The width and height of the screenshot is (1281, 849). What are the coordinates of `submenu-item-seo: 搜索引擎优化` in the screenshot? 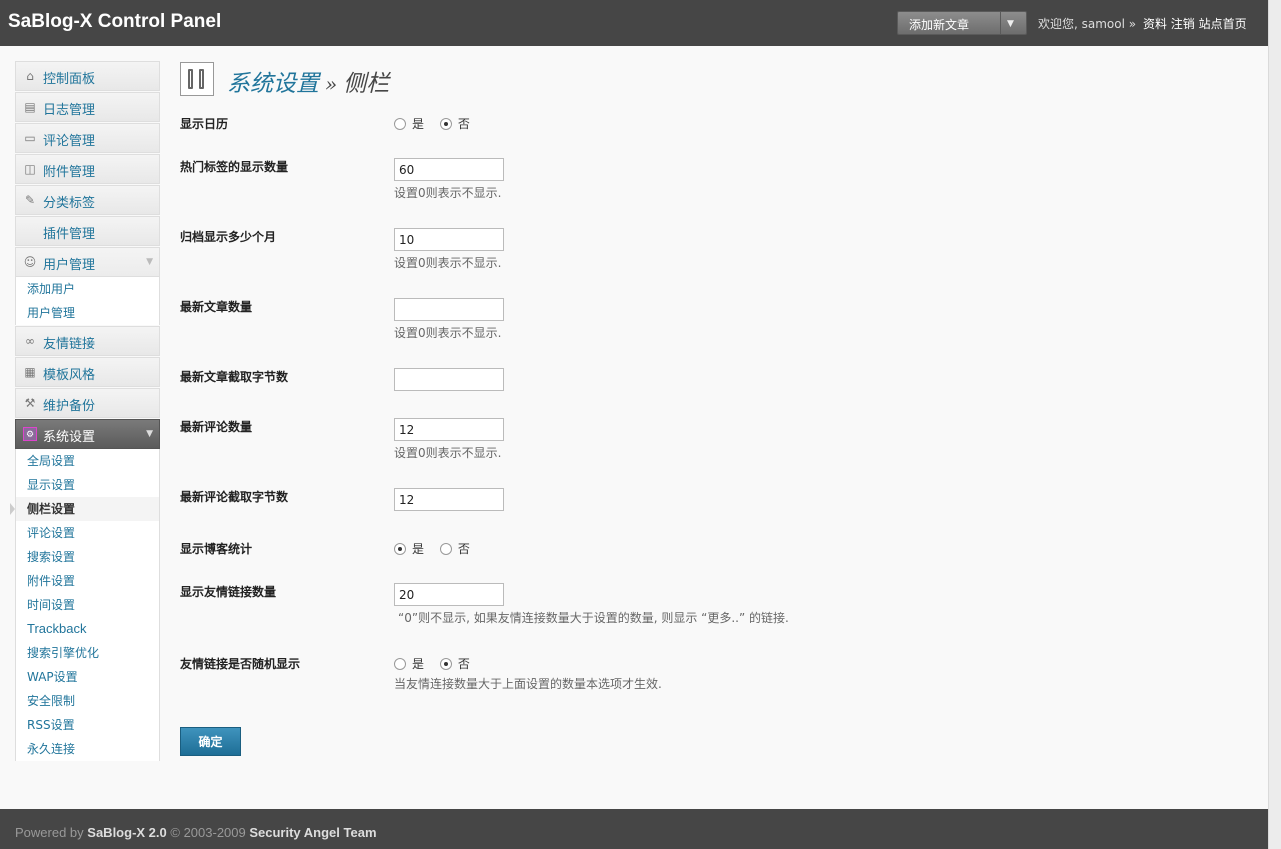 It's located at (87, 653).